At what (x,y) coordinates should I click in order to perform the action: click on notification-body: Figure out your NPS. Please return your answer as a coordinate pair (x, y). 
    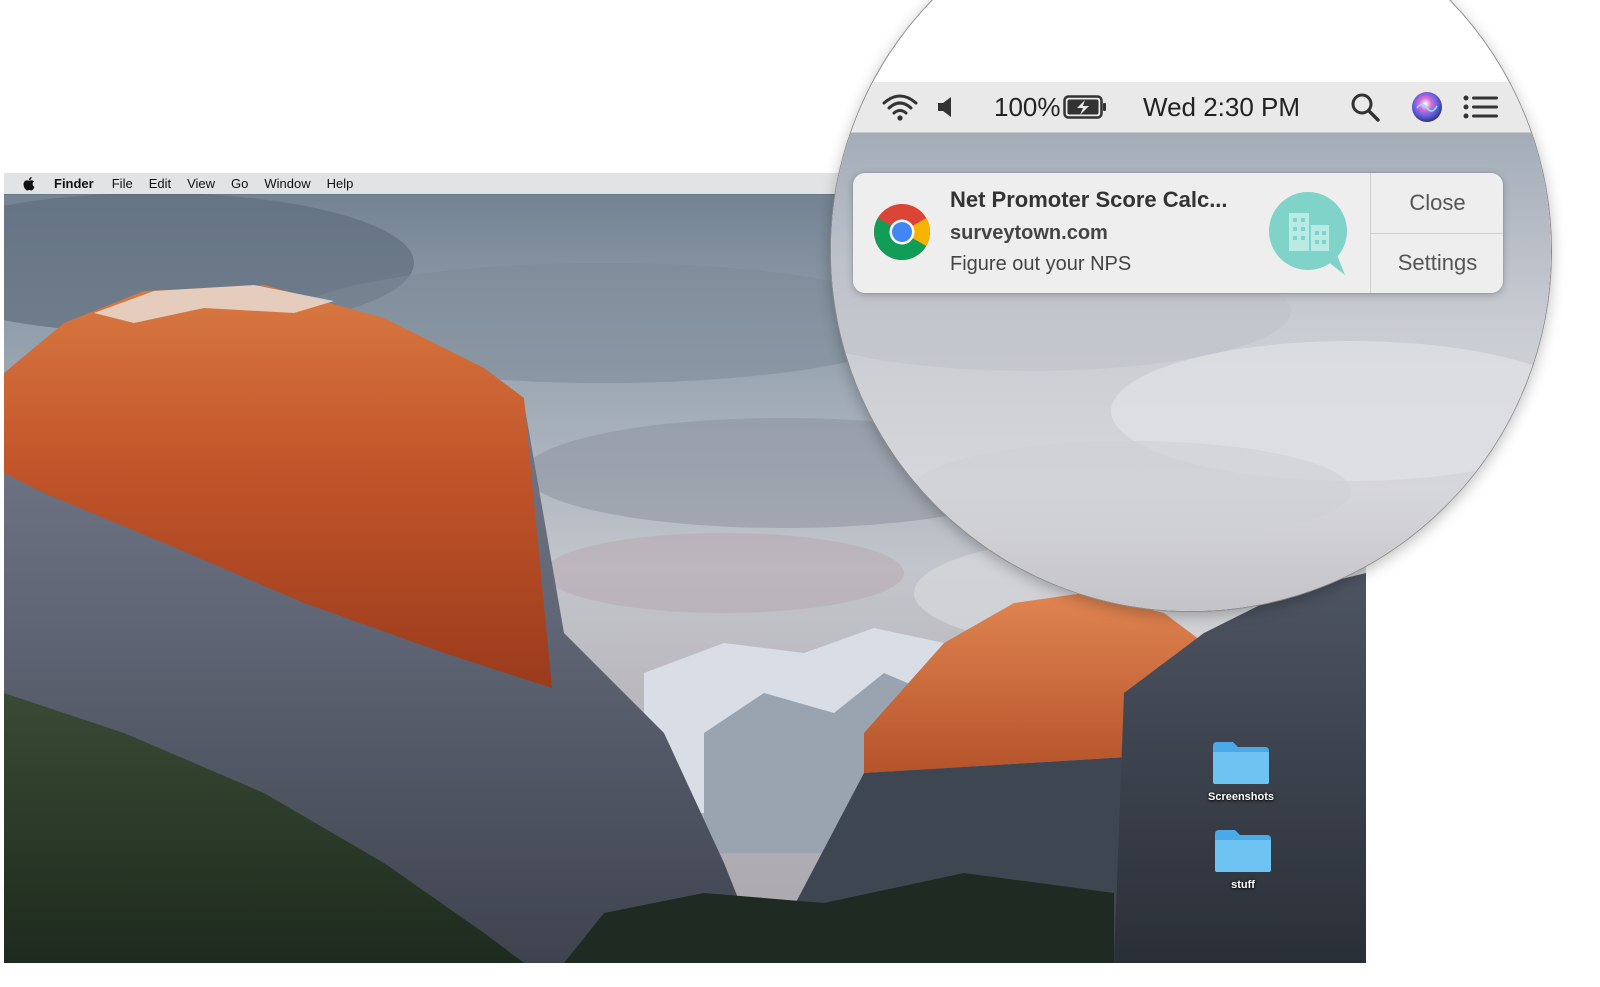
    Looking at the image, I should click on (1041, 264).